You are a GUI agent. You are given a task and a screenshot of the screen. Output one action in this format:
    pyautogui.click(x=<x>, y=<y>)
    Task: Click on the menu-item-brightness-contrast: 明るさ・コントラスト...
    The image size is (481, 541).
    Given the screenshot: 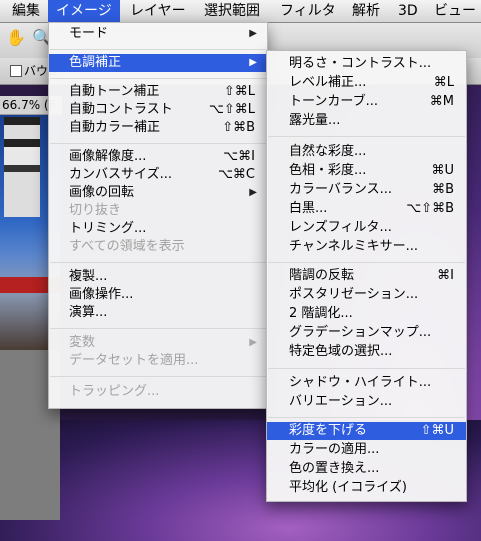 What is the action you would take?
    pyautogui.click(x=366, y=64)
    